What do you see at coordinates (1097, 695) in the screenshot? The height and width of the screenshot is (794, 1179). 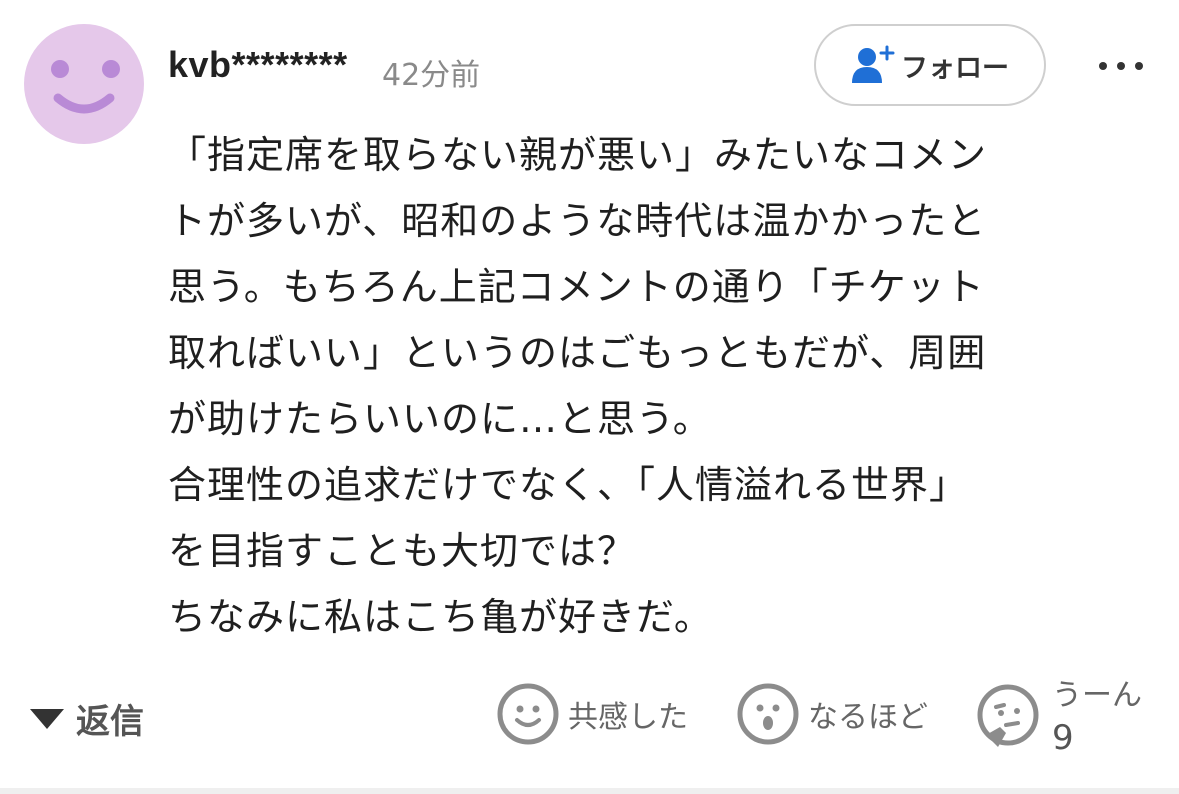 I see `reaction-label: うーん` at bounding box center [1097, 695].